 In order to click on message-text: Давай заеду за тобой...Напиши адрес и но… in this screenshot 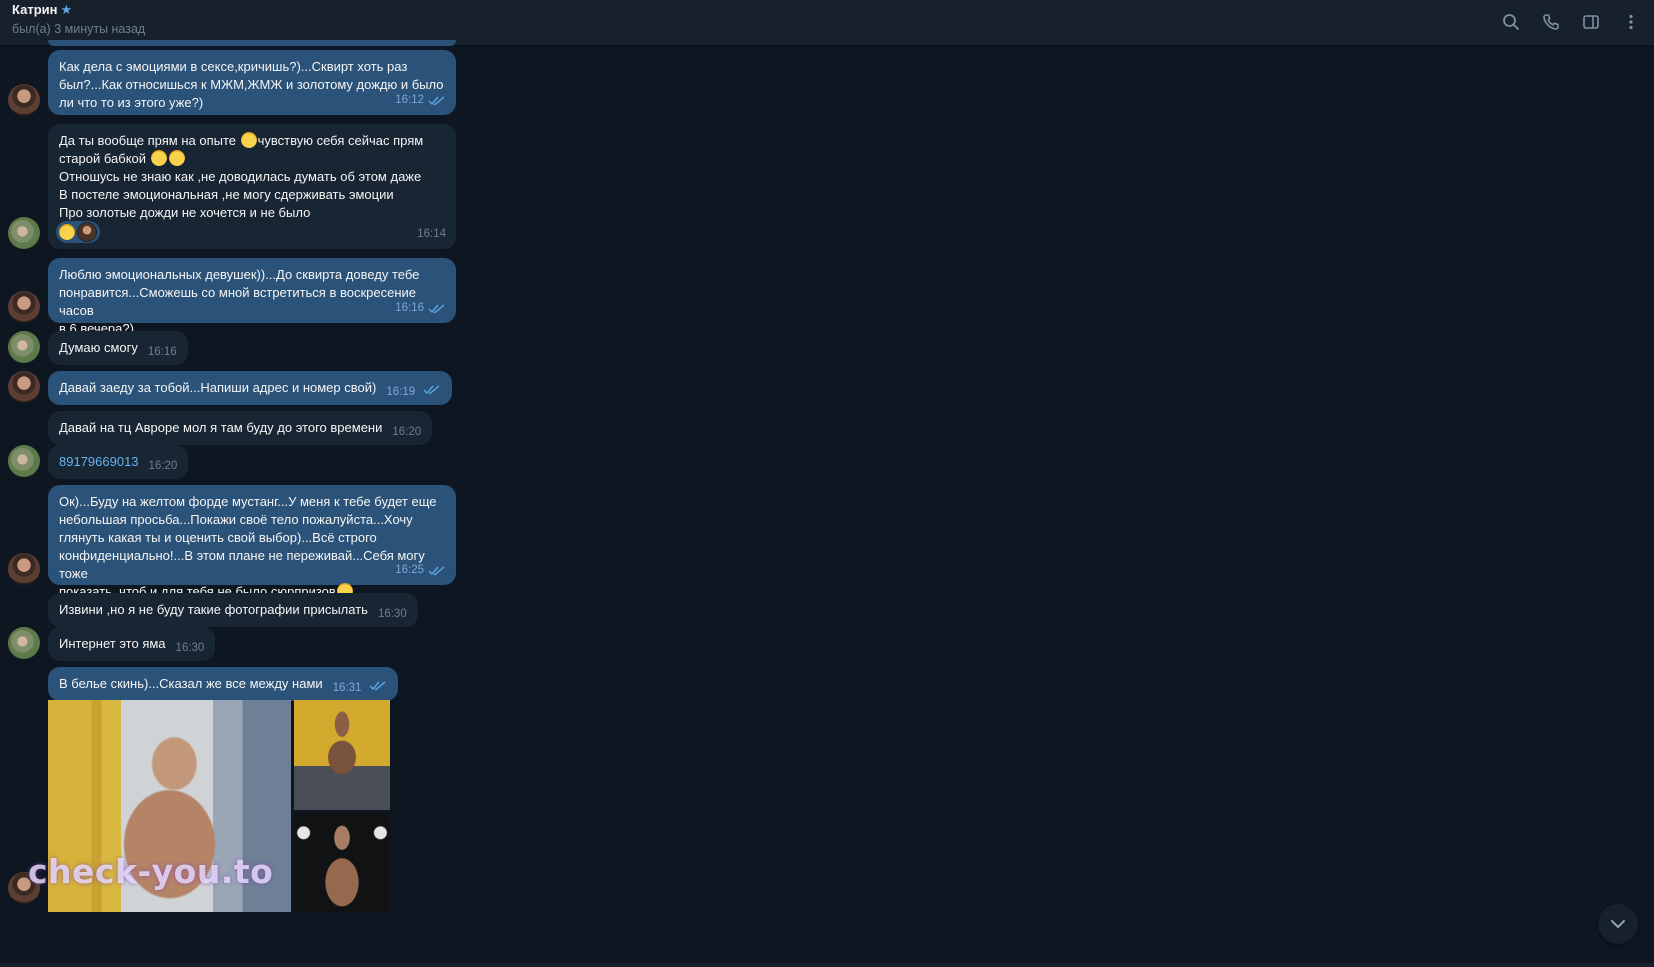, I will do `click(218, 387)`.